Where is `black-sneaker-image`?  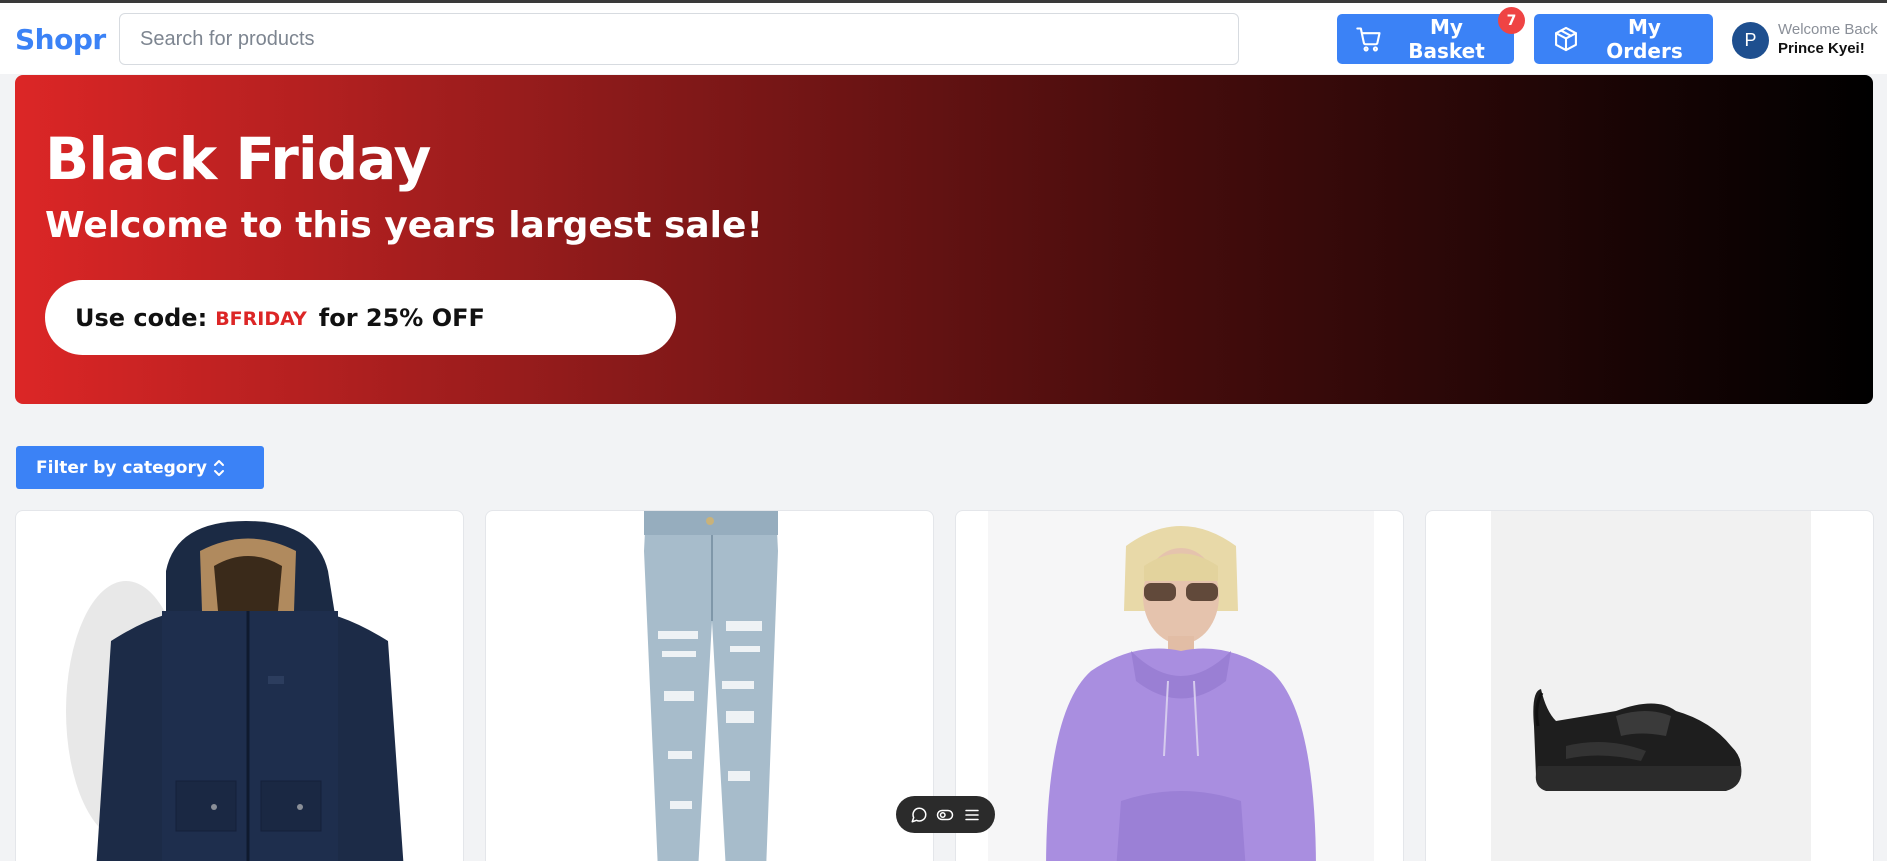 black-sneaker-image is located at coordinates (1651, 686).